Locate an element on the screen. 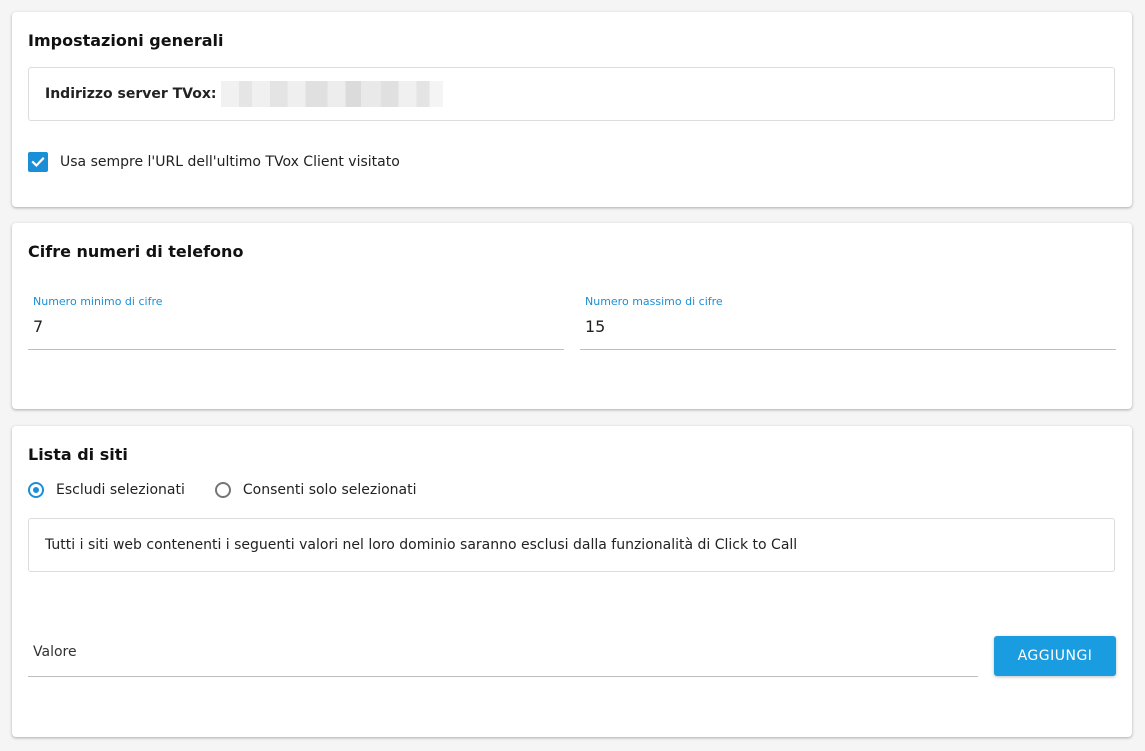 This screenshot has height=751, width=1145. server-address-box: Indirizzo server TVox: is located at coordinates (571, 94).